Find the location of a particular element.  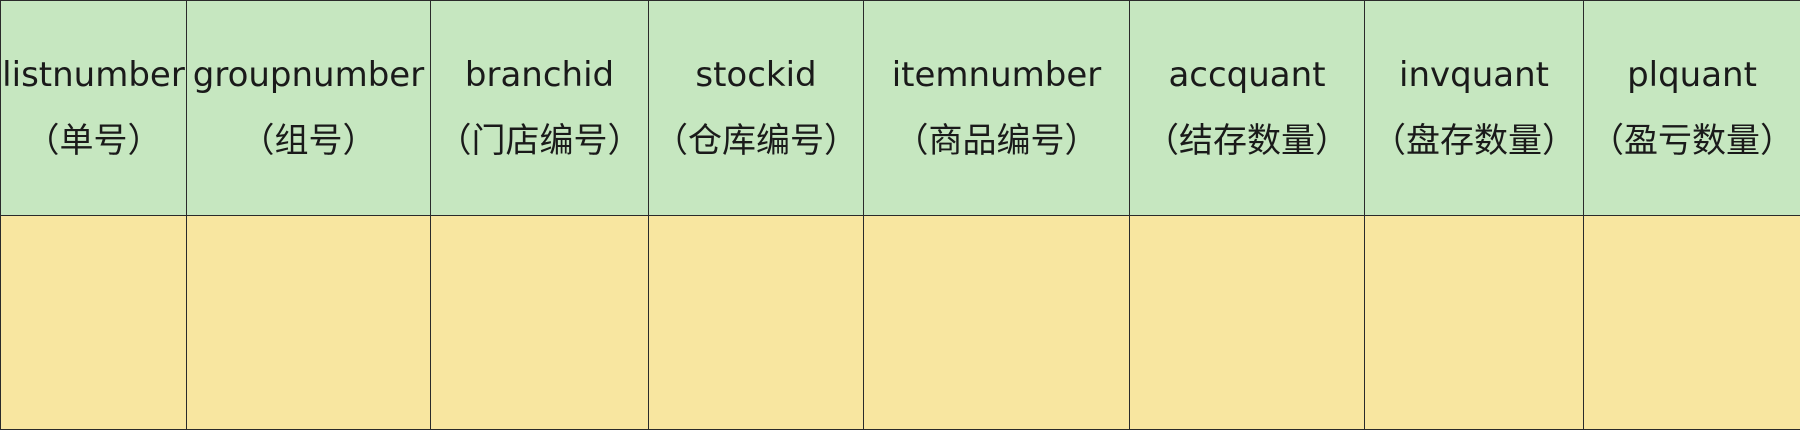

column-header-groupnumber: groupnumber （组号） is located at coordinates (308, 108).